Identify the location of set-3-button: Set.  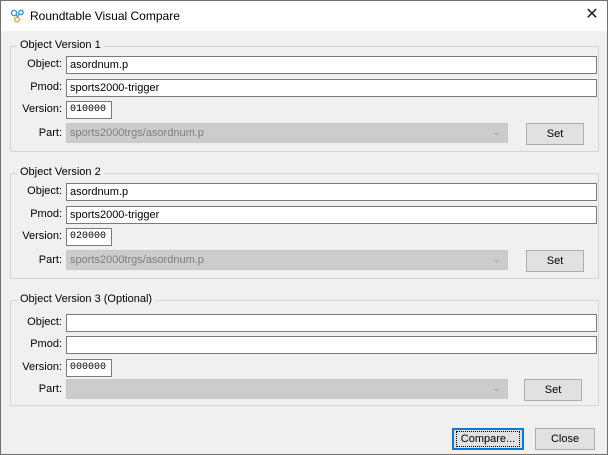
(553, 390).